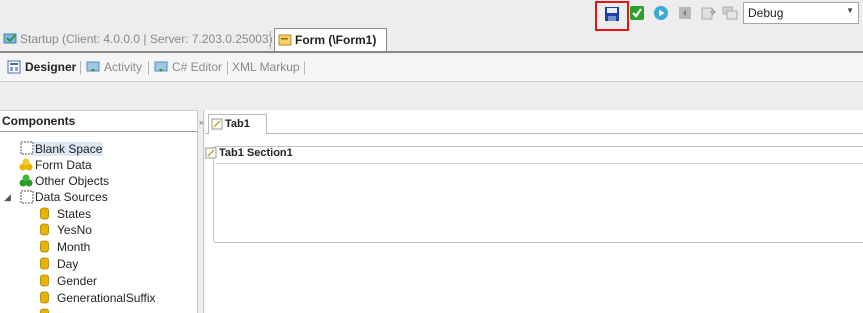 The width and height of the screenshot is (863, 313). Describe the element at coordinates (211, 153) in the screenshot. I see `section-icon` at that location.